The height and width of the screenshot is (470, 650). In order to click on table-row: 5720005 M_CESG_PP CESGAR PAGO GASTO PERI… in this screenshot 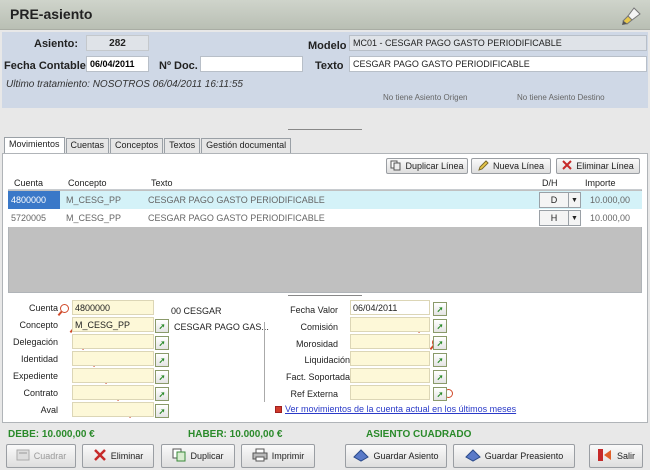, I will do `click(325, 218)`.